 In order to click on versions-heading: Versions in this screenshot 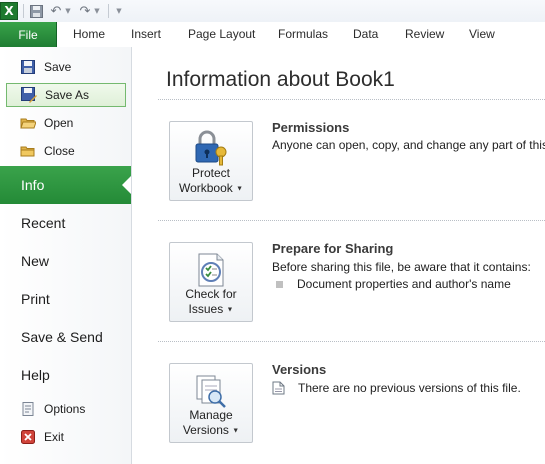, I will do `click(299, 369)`.